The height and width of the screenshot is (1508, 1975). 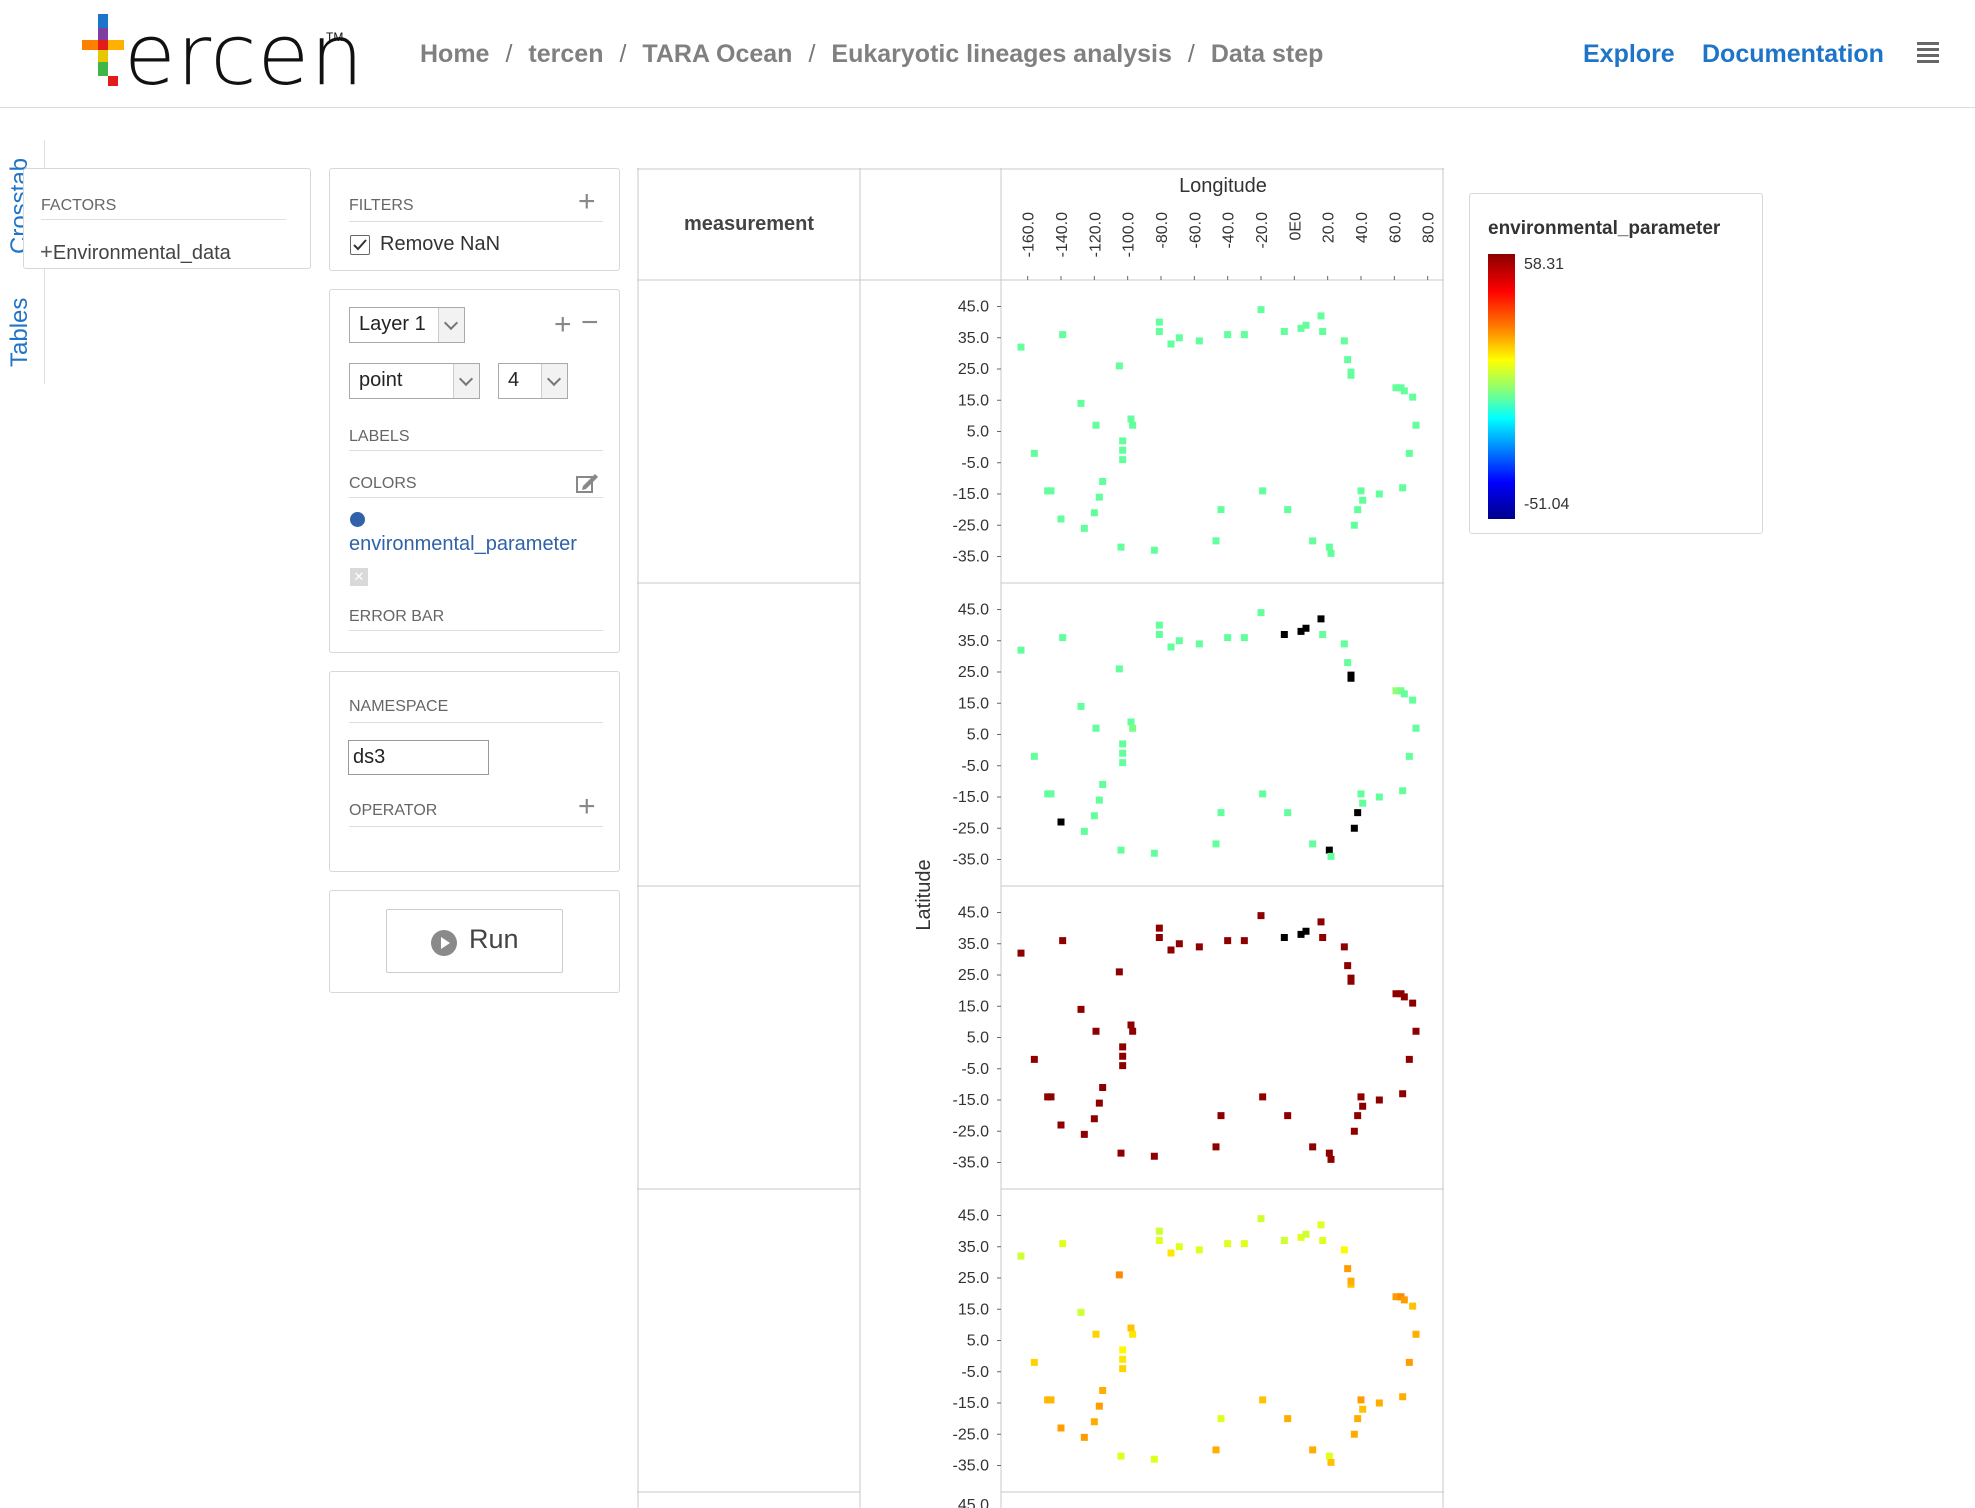 I want to click on breadcrumb-workflow: Eukaryotic lineages analysis, so click(x=1001, y=54).